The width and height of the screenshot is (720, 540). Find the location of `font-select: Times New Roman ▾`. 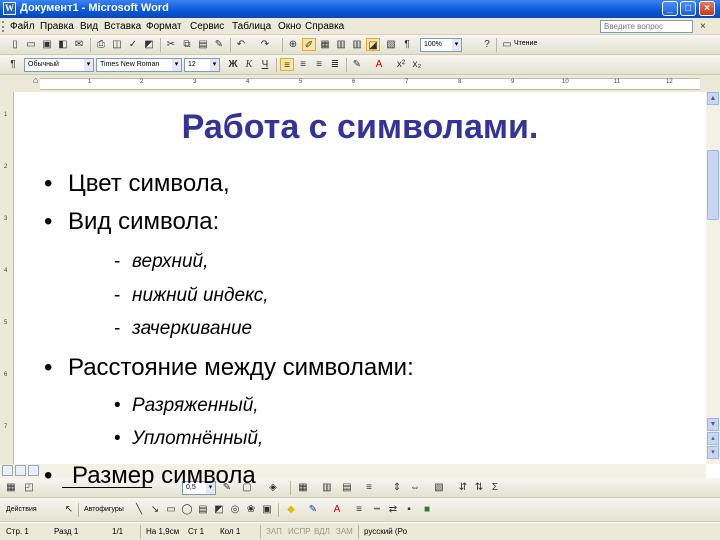

font-select: Times New Roman ▾ is located at coordinates (139, 65).